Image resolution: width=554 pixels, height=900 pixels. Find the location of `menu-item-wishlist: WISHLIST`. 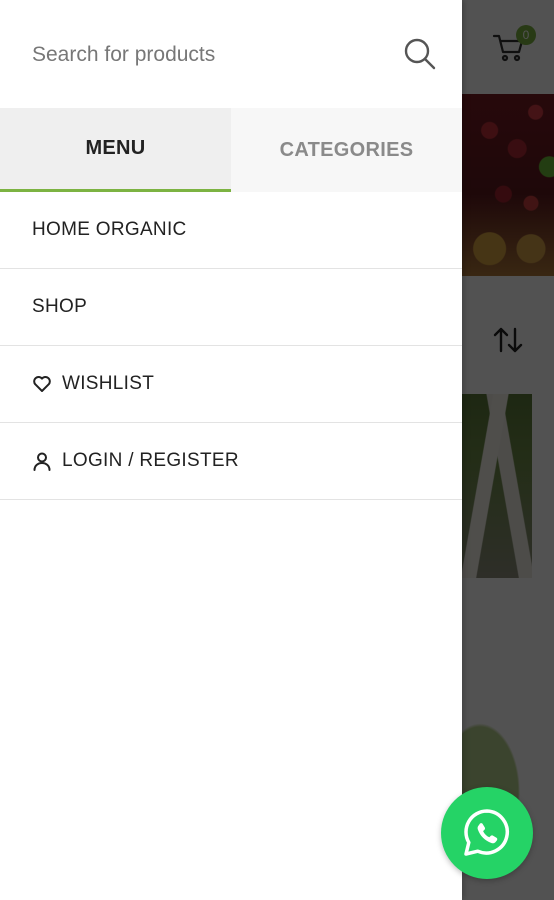

menu-item-wishlist: WISHLIST is located at coordinates (231, 384).